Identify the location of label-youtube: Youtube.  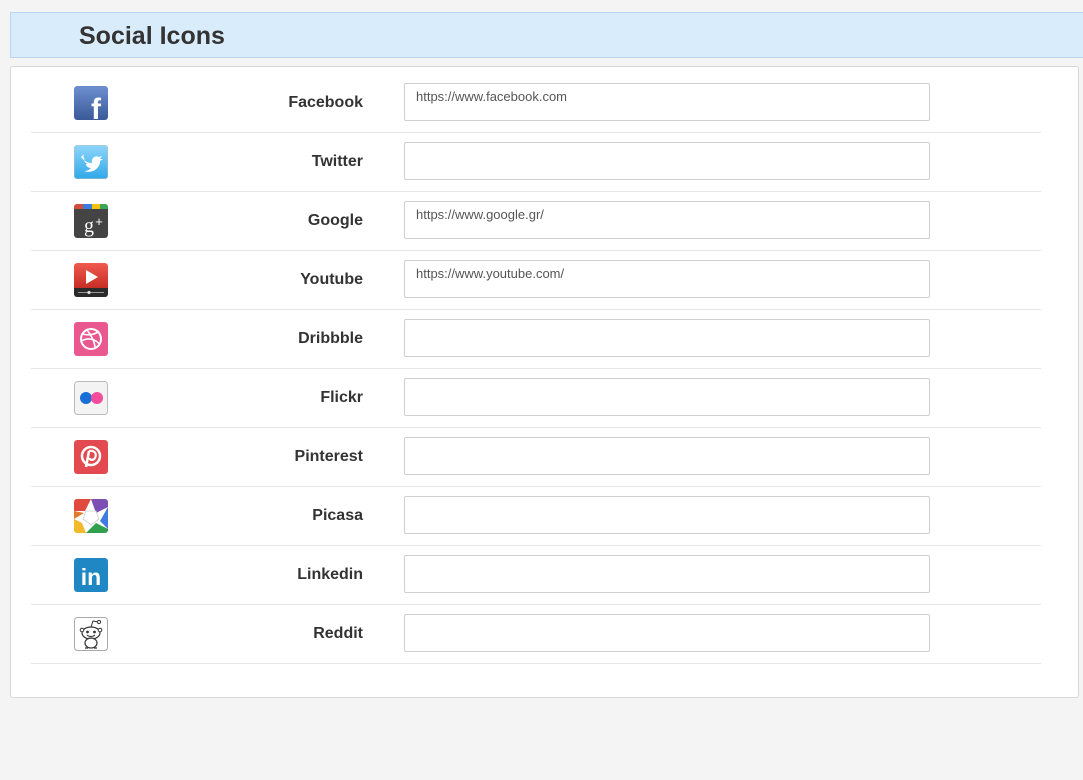
(331, 279).